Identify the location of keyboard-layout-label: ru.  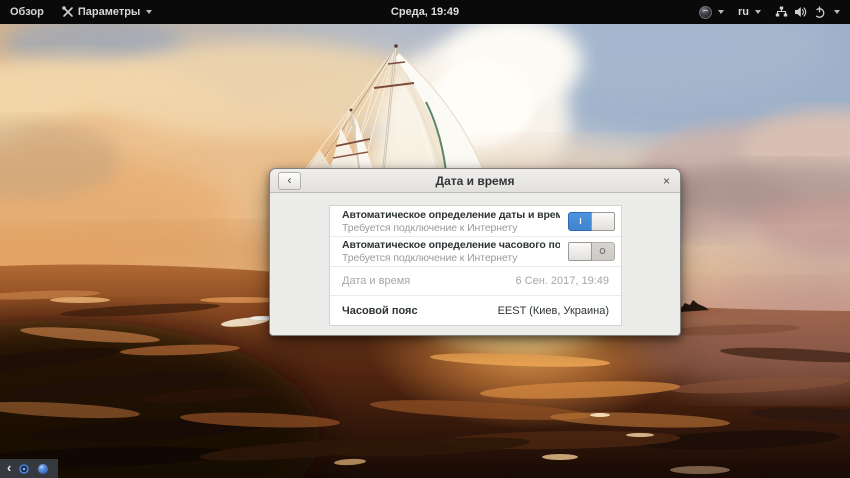
(743, 12).